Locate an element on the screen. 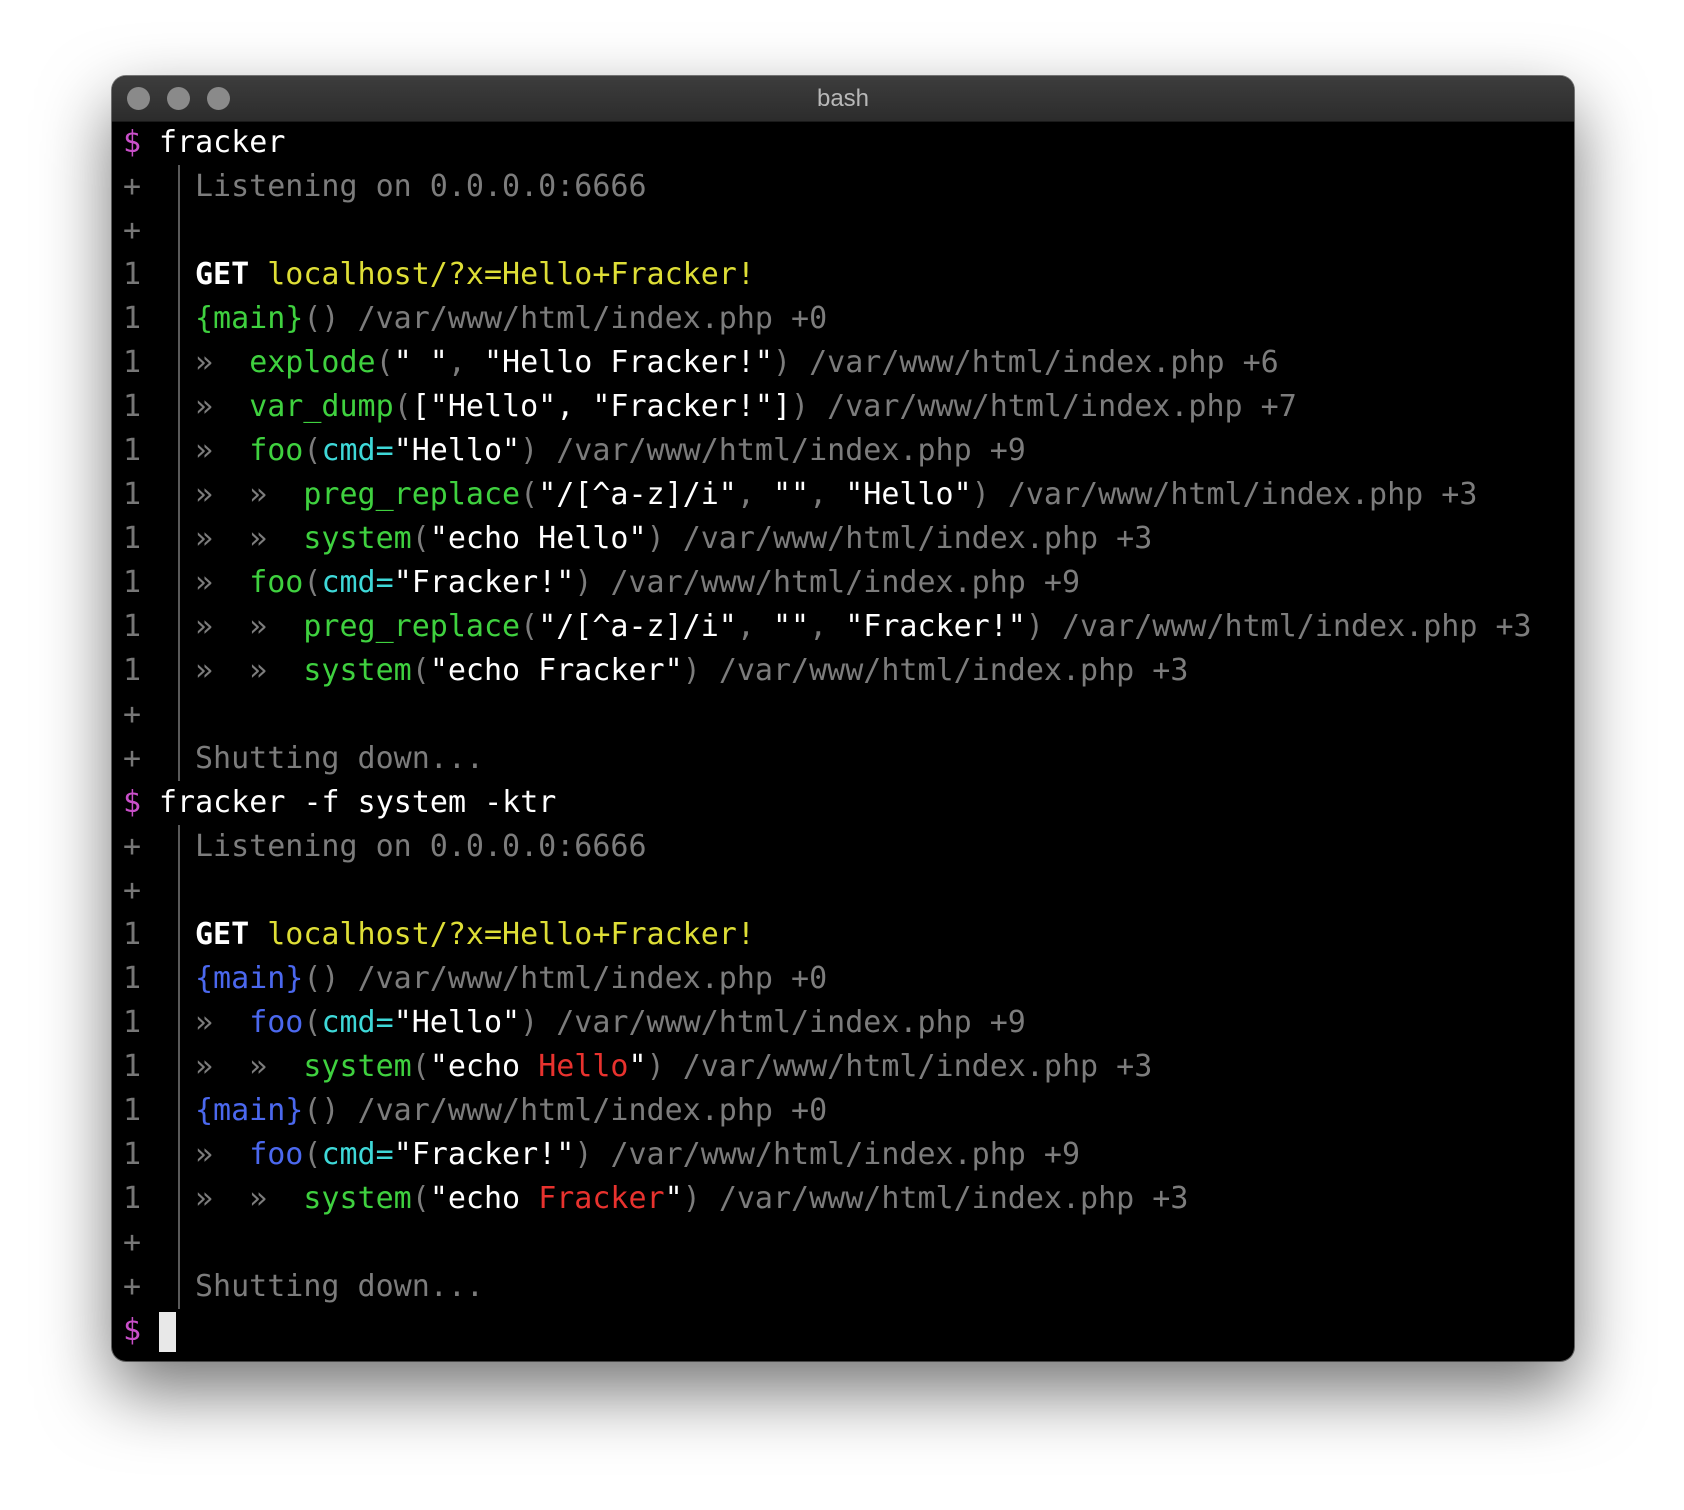  output-segment: preg_replace is located at coordinates (412, 494).